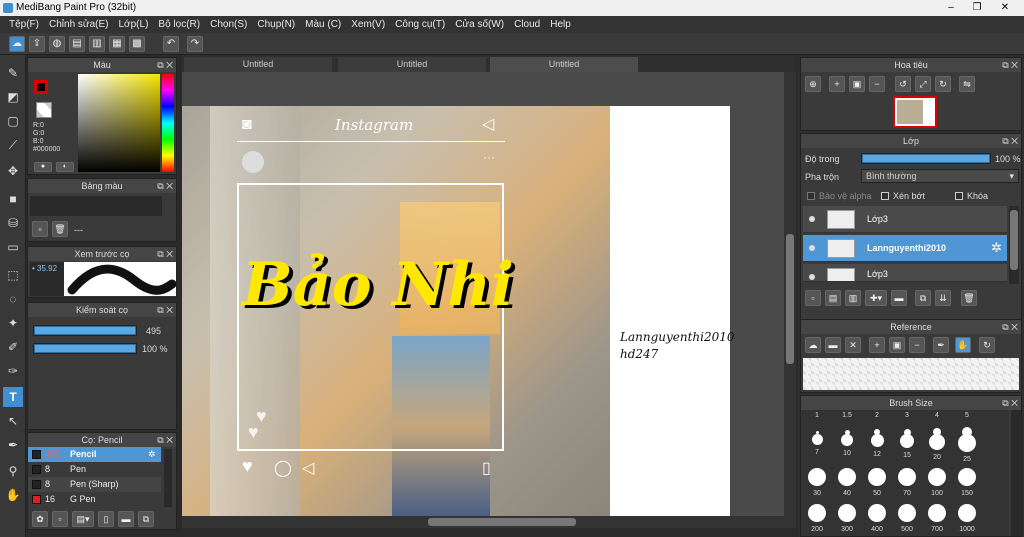 This screenshot has height=537, width=1024. What do you see at coordinates (44, 110) in the screenshot?
I see `background-color-swatch` at bounding box center [44, 110].